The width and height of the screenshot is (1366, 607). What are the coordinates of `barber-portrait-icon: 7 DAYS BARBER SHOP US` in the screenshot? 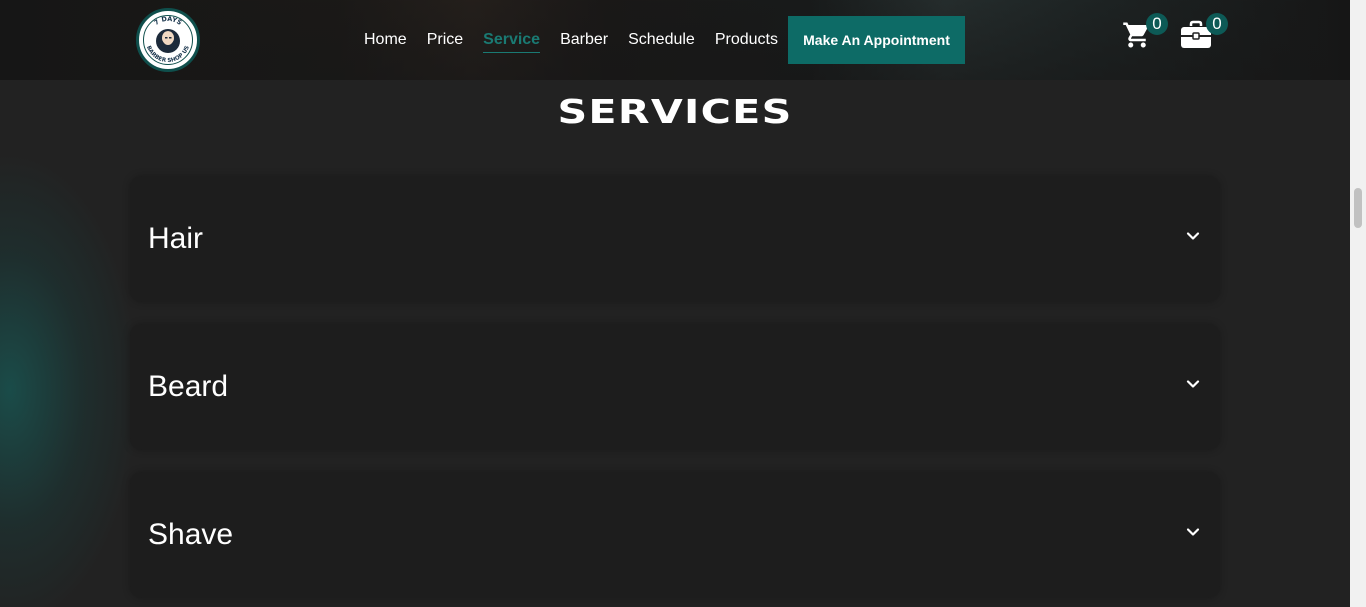 It's located at (168, 40).